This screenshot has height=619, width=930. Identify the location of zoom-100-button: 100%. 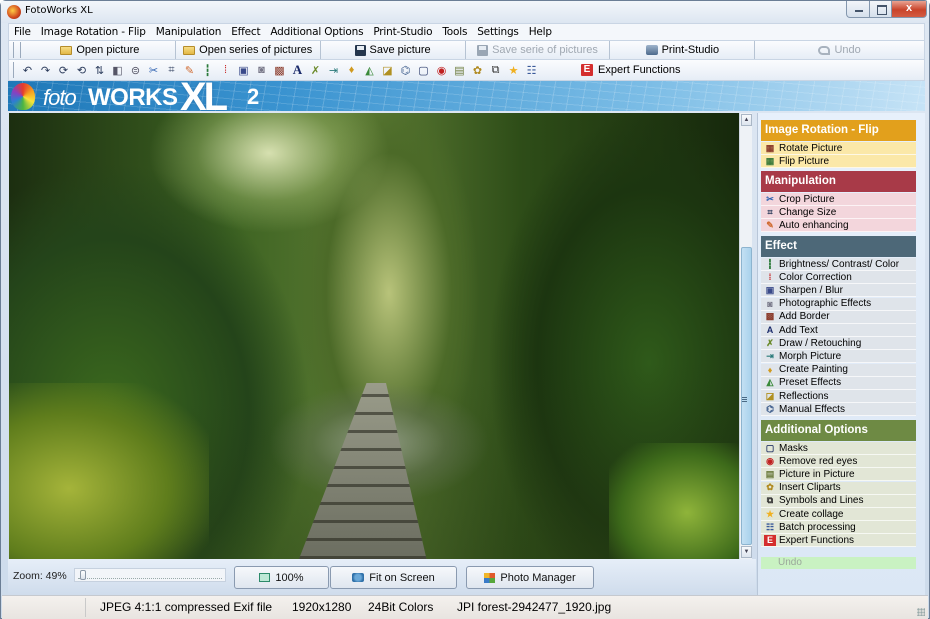
(281, 577).